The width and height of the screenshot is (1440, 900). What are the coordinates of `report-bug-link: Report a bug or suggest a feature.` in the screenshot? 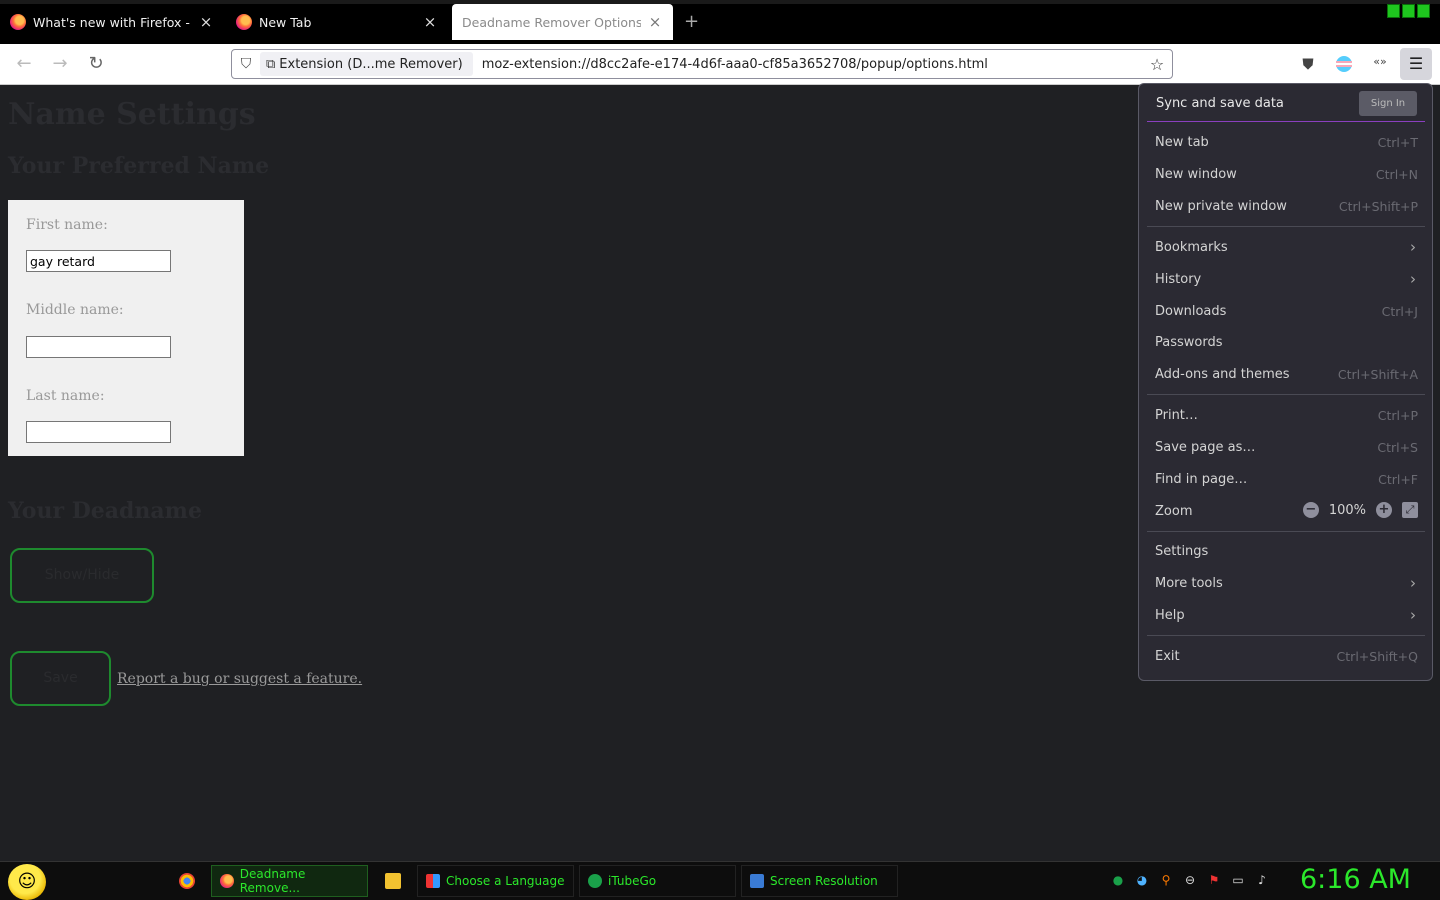 It's located at (239, 679).